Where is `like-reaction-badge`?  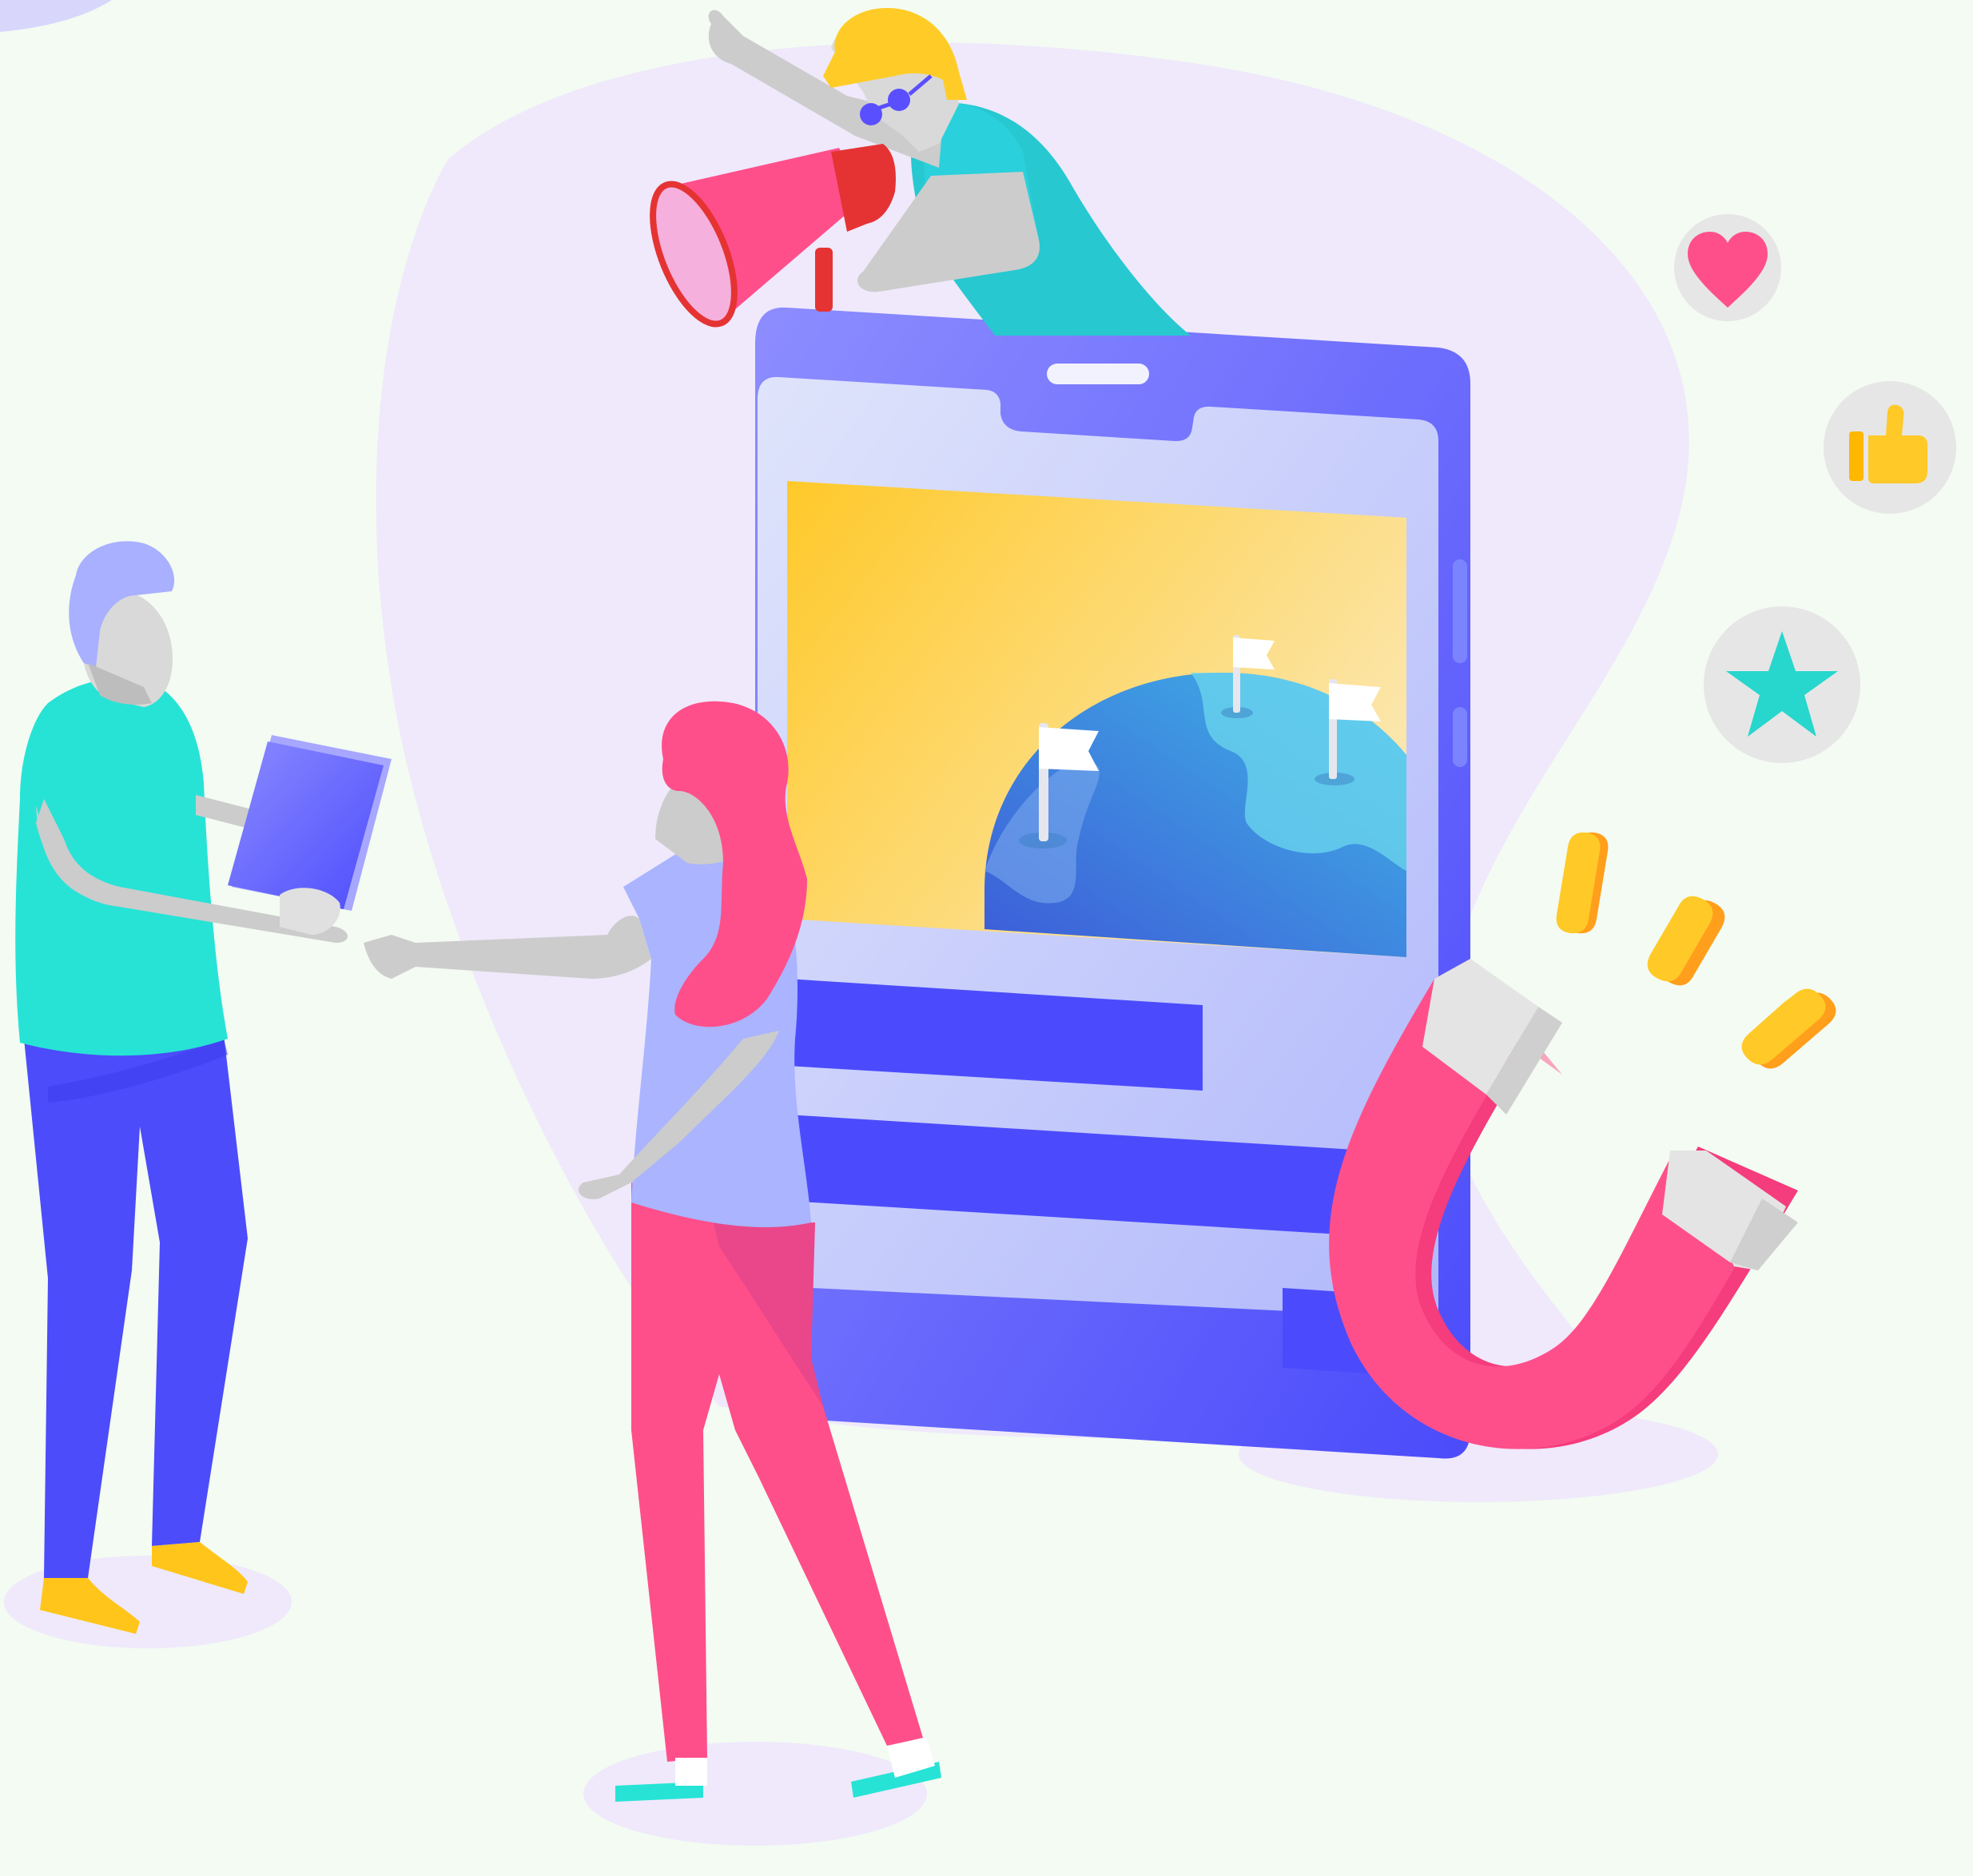 like-reaction-badge is located at coordinates (1890, 447).